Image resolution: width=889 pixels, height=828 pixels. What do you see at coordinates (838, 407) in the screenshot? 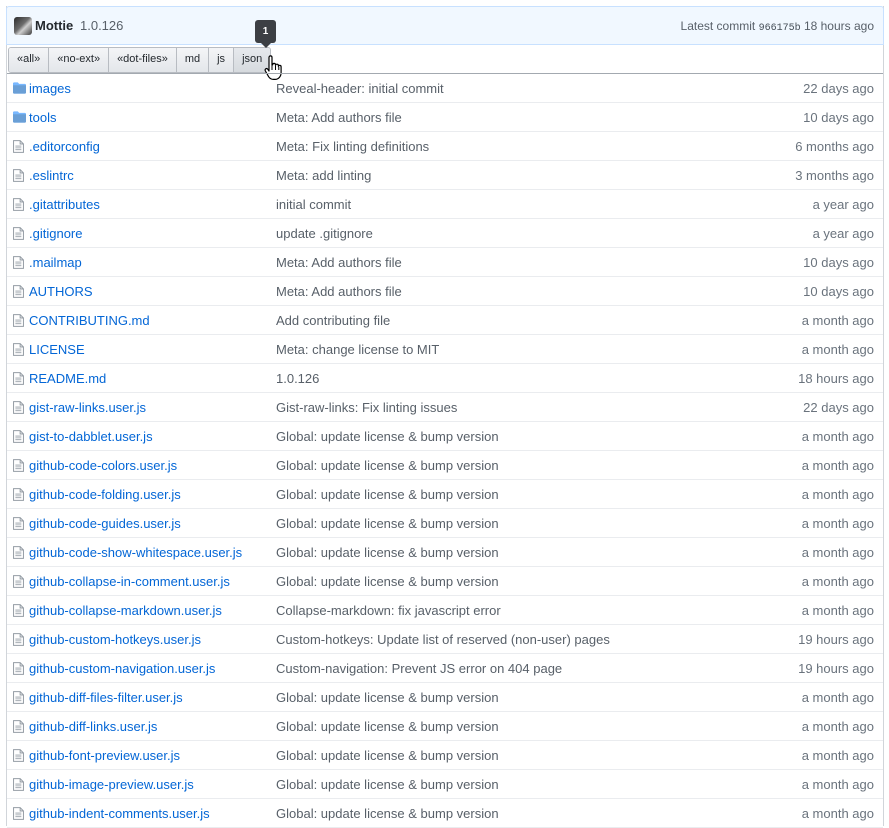
I see `commit-age: 22 days ago` at bounding box center [838, 407].